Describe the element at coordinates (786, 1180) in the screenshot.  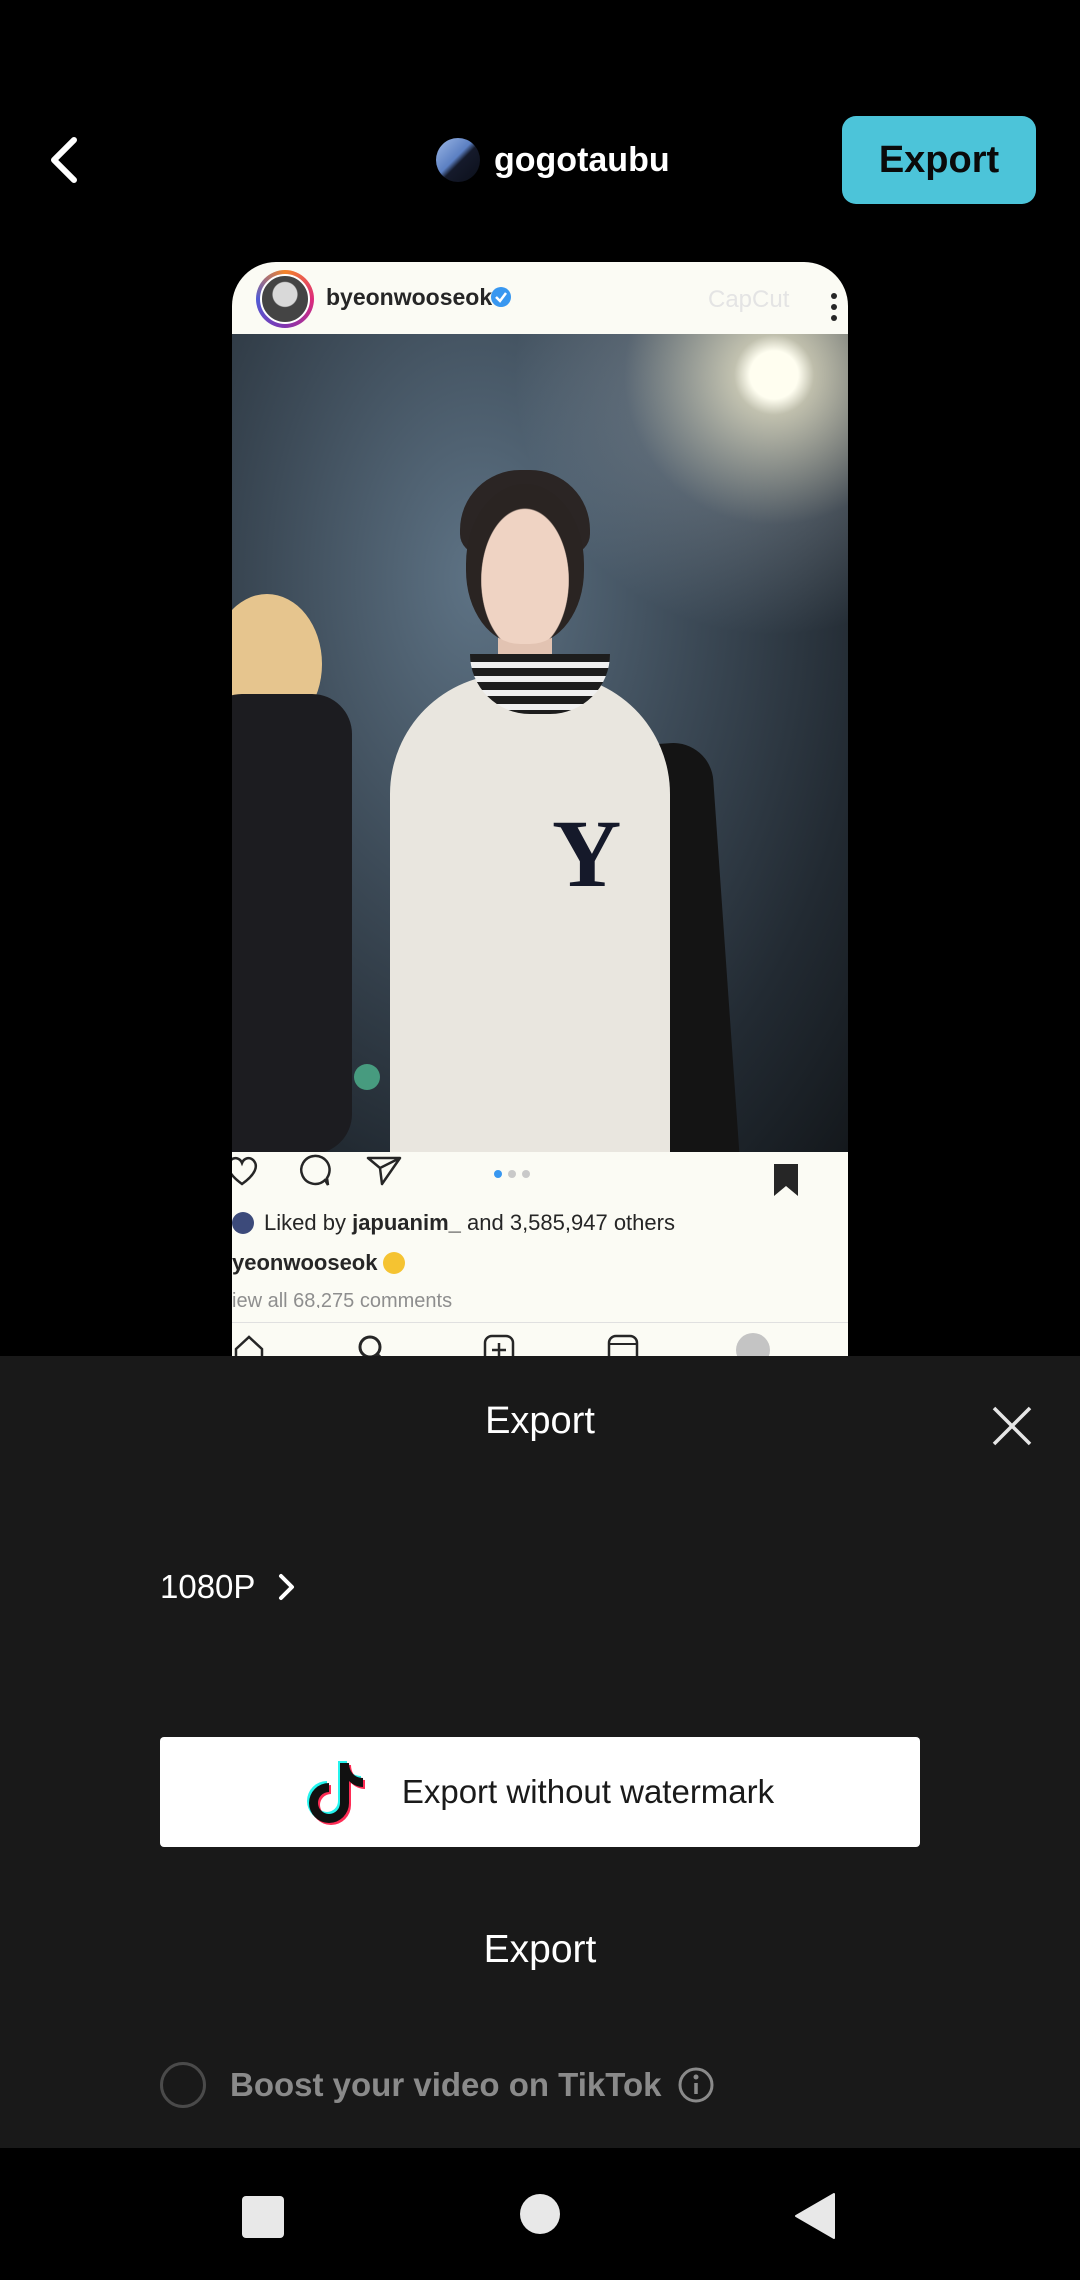
I see `bookmark-icon` at that location.